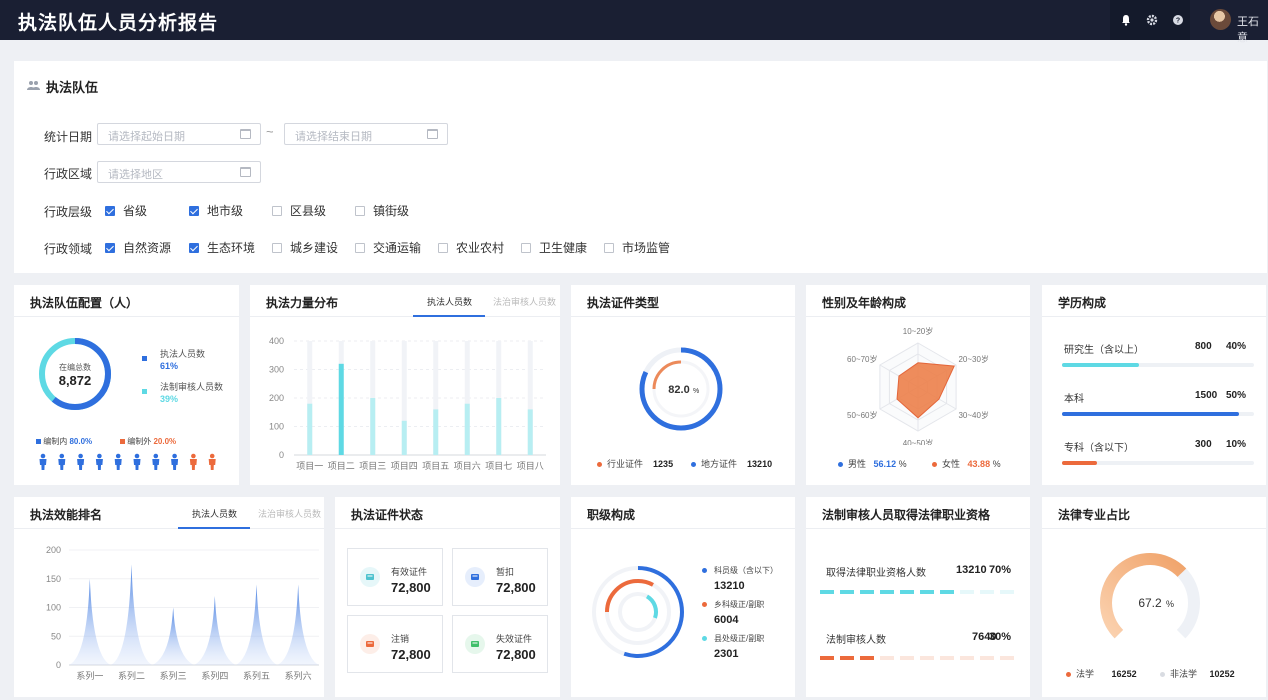 The width and height of the screenshot is (1268, 700). I want to click on bell-icon, so click(1126, 20).